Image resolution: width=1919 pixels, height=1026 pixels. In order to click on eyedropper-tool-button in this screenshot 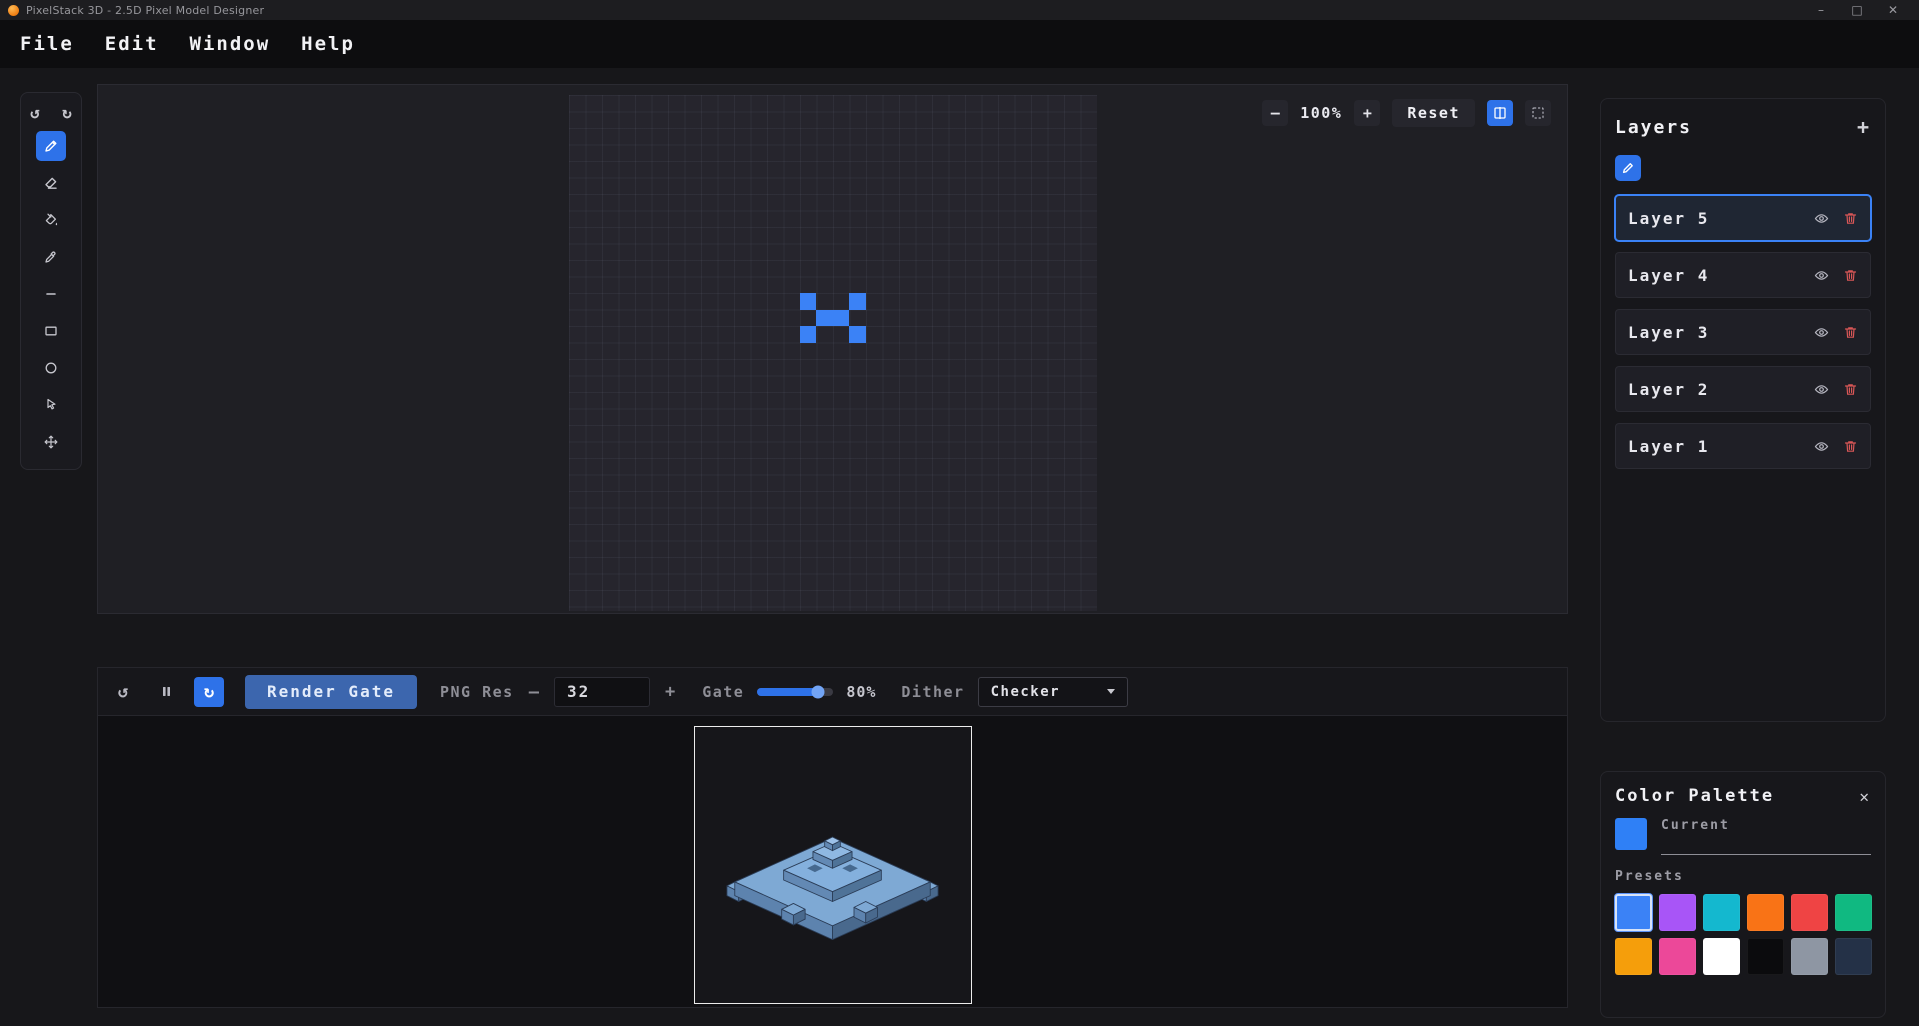, I will do `click(51, 257)`.